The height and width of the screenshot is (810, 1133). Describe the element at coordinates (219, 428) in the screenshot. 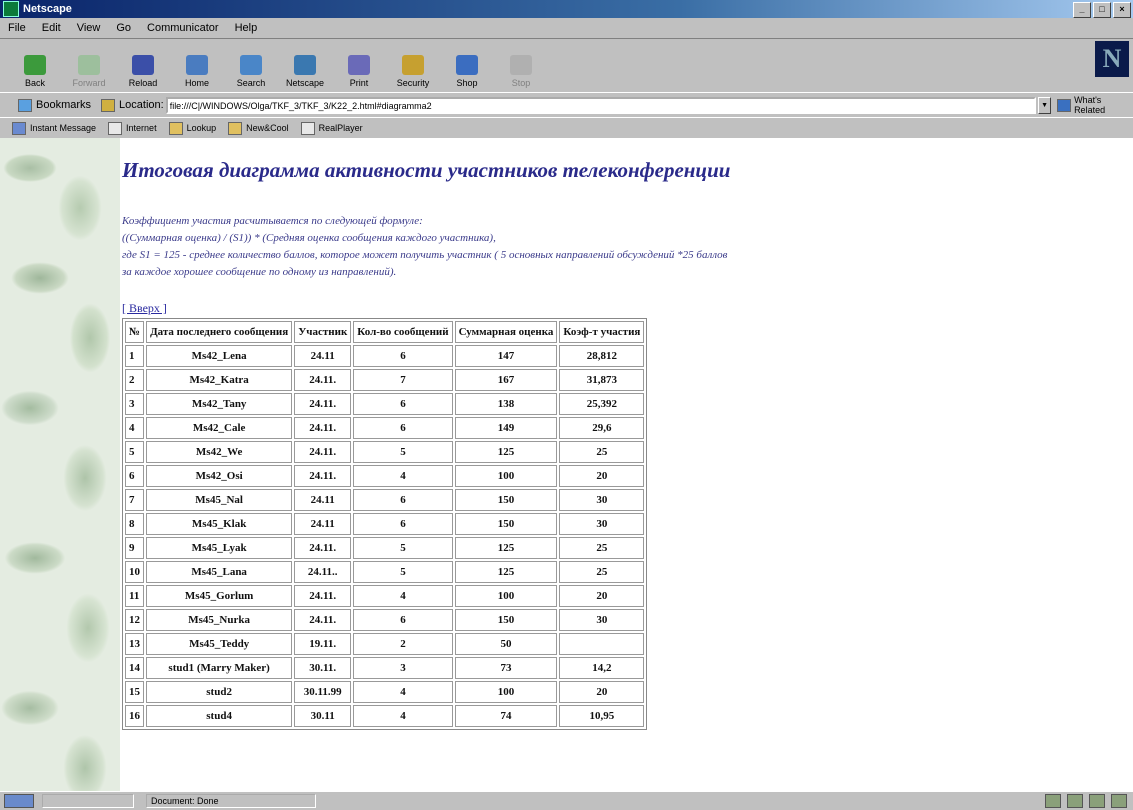

I see `table-cell: Ms42_Cale` at that location.